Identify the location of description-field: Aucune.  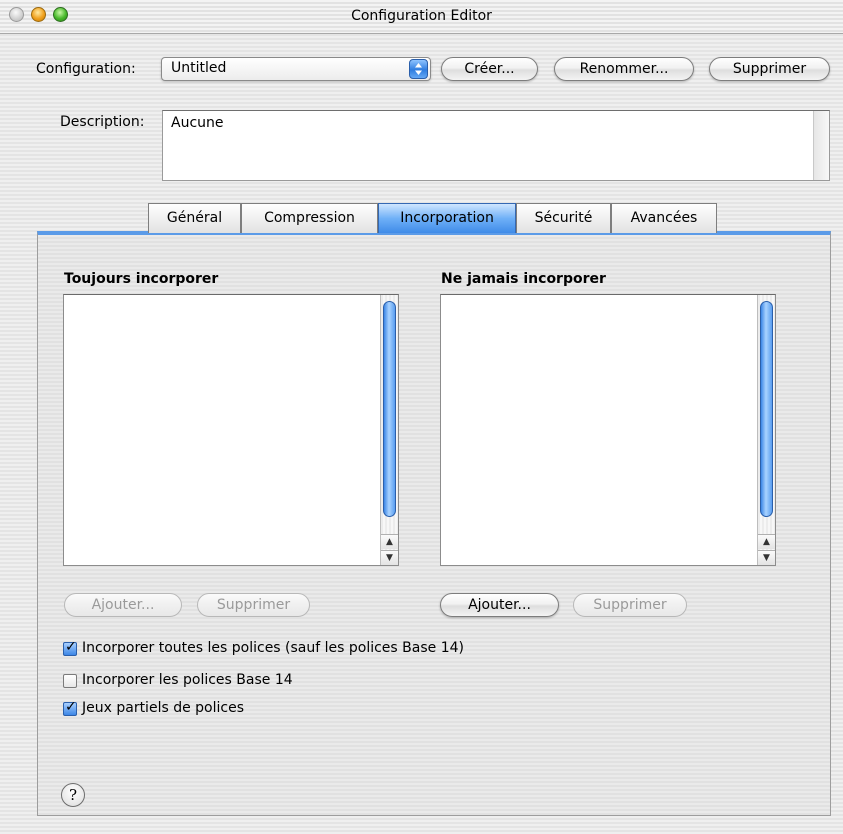
(496, 145).